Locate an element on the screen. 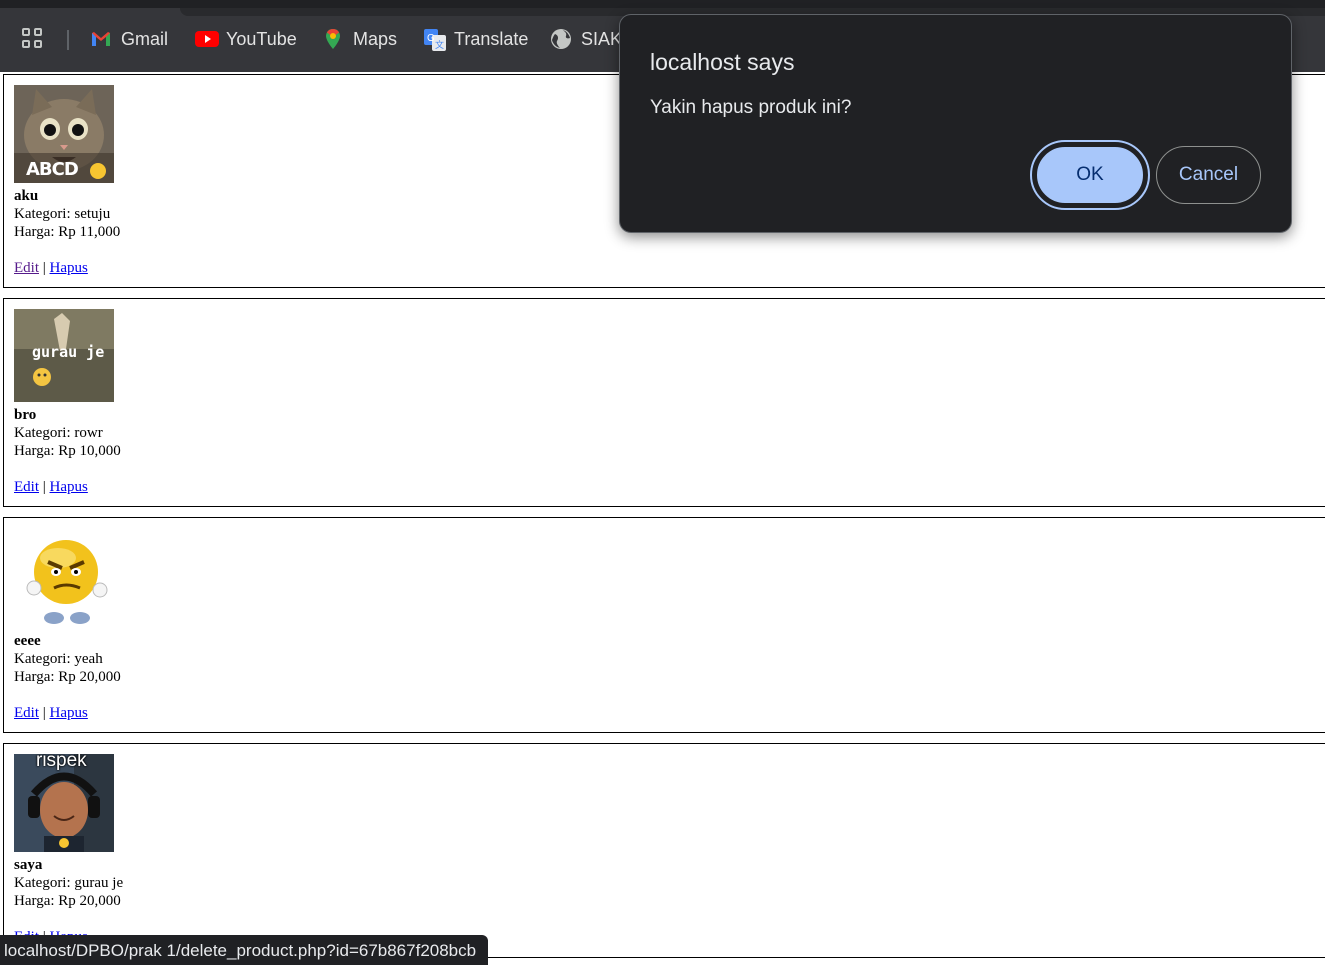 The width and height of the screenshot is (1325, 967). bookmark-youtube: YouTube is located at coordinates (246, 39).